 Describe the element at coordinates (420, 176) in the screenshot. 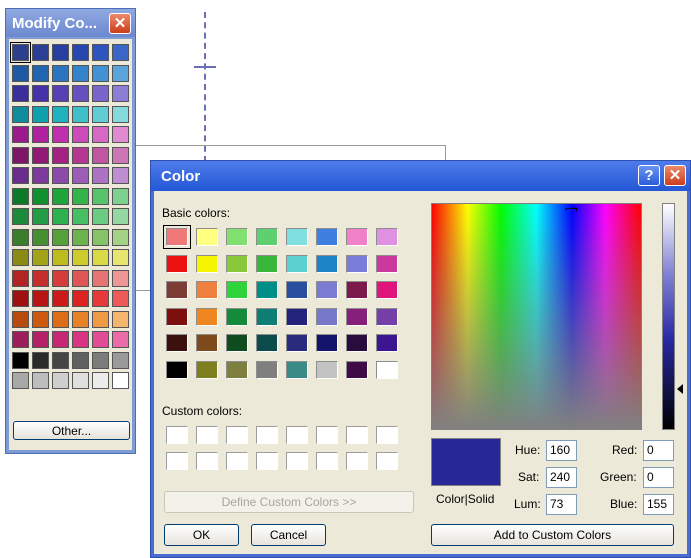

I see `color-dialog-titlebar: Color ? ✕` at that location.